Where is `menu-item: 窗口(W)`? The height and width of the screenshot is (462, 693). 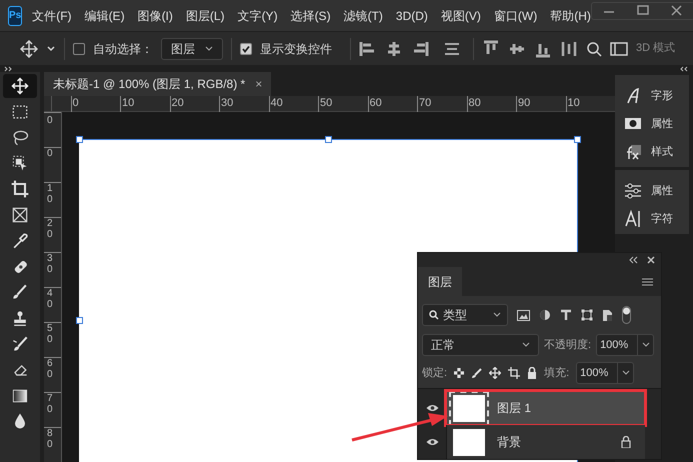 menu-item: 窗口(W) is located at coordinates (516, 15).